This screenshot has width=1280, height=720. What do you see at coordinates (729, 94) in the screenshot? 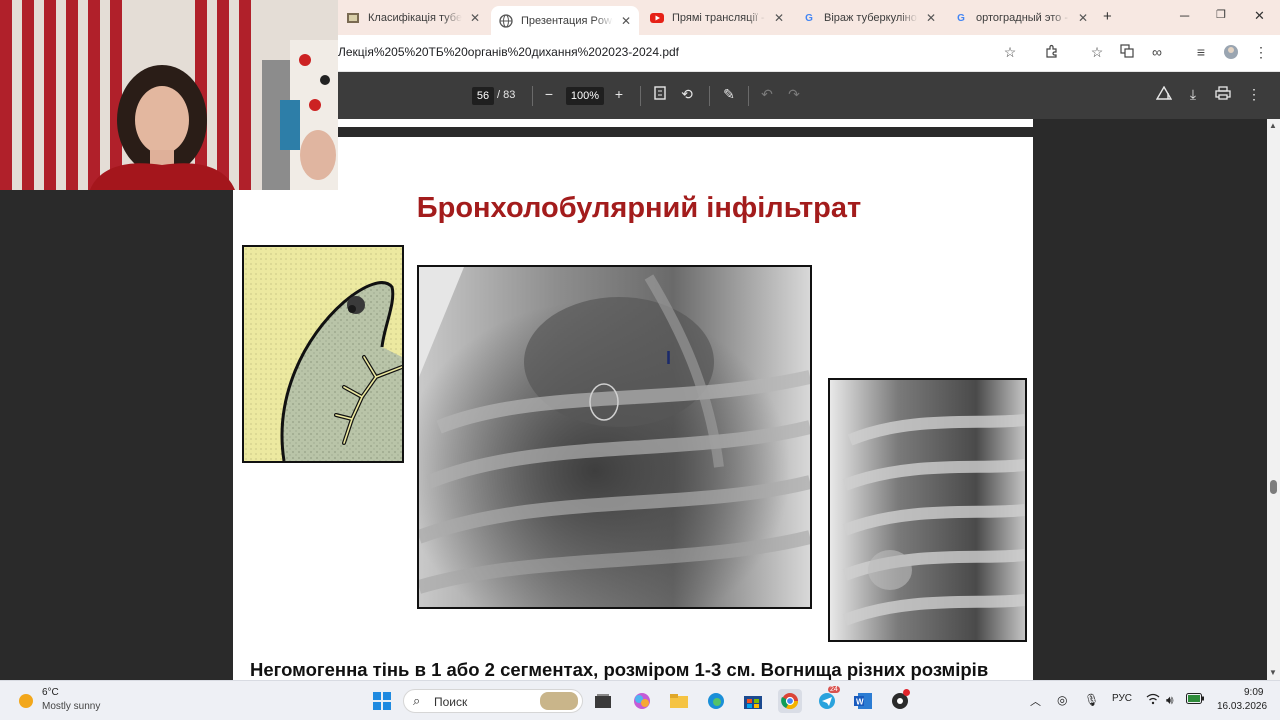
I see `annotate-icon: ✎` at bounding box center [729, 94].